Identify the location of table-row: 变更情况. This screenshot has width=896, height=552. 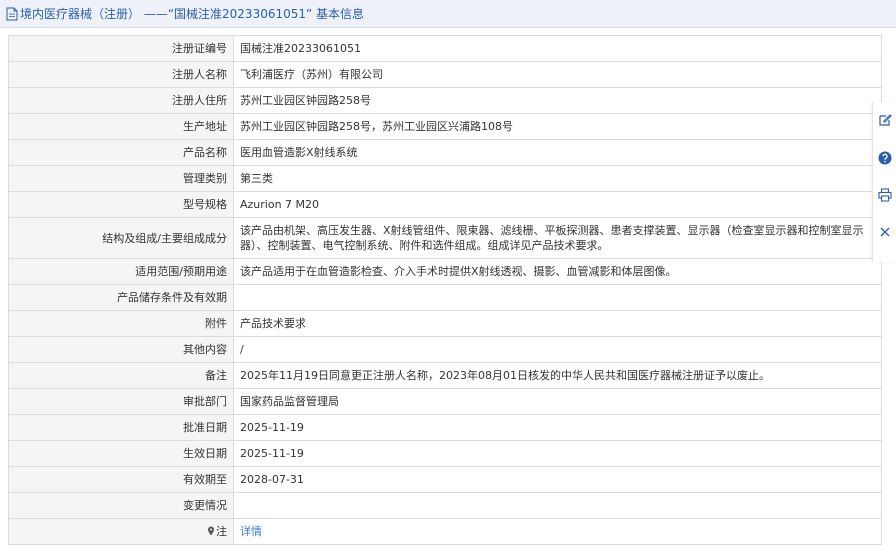
(445, 505).